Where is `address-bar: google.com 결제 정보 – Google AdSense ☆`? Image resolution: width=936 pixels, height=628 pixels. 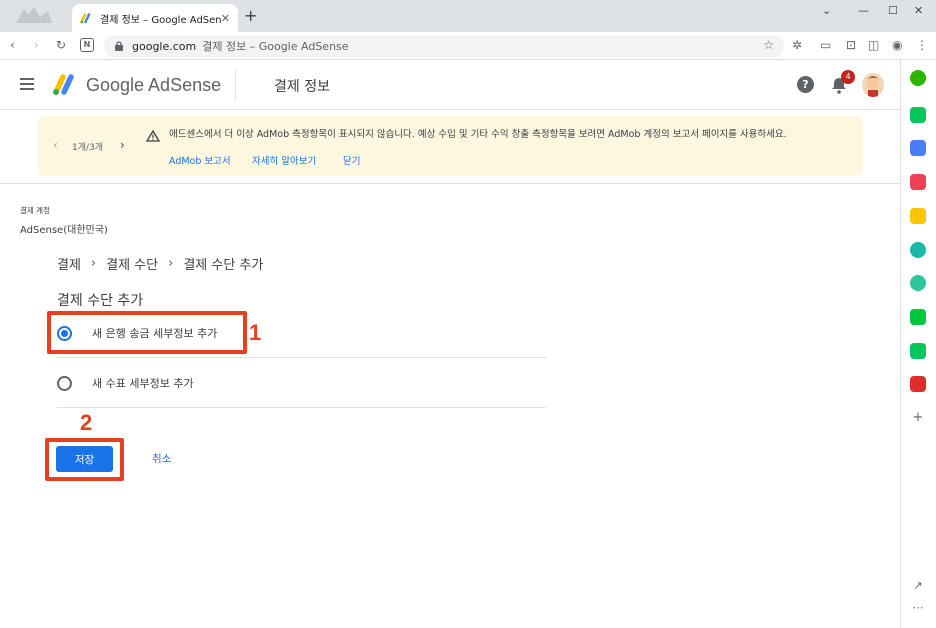 address-bar: google.com 결제 정보 – Google AdSense ☆ is located at coordinates (444, 46).